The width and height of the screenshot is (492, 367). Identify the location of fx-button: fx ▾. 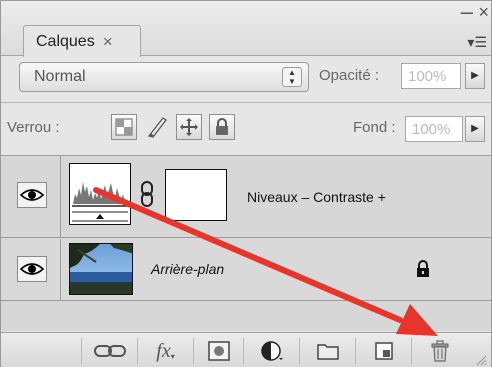
(165, 351).